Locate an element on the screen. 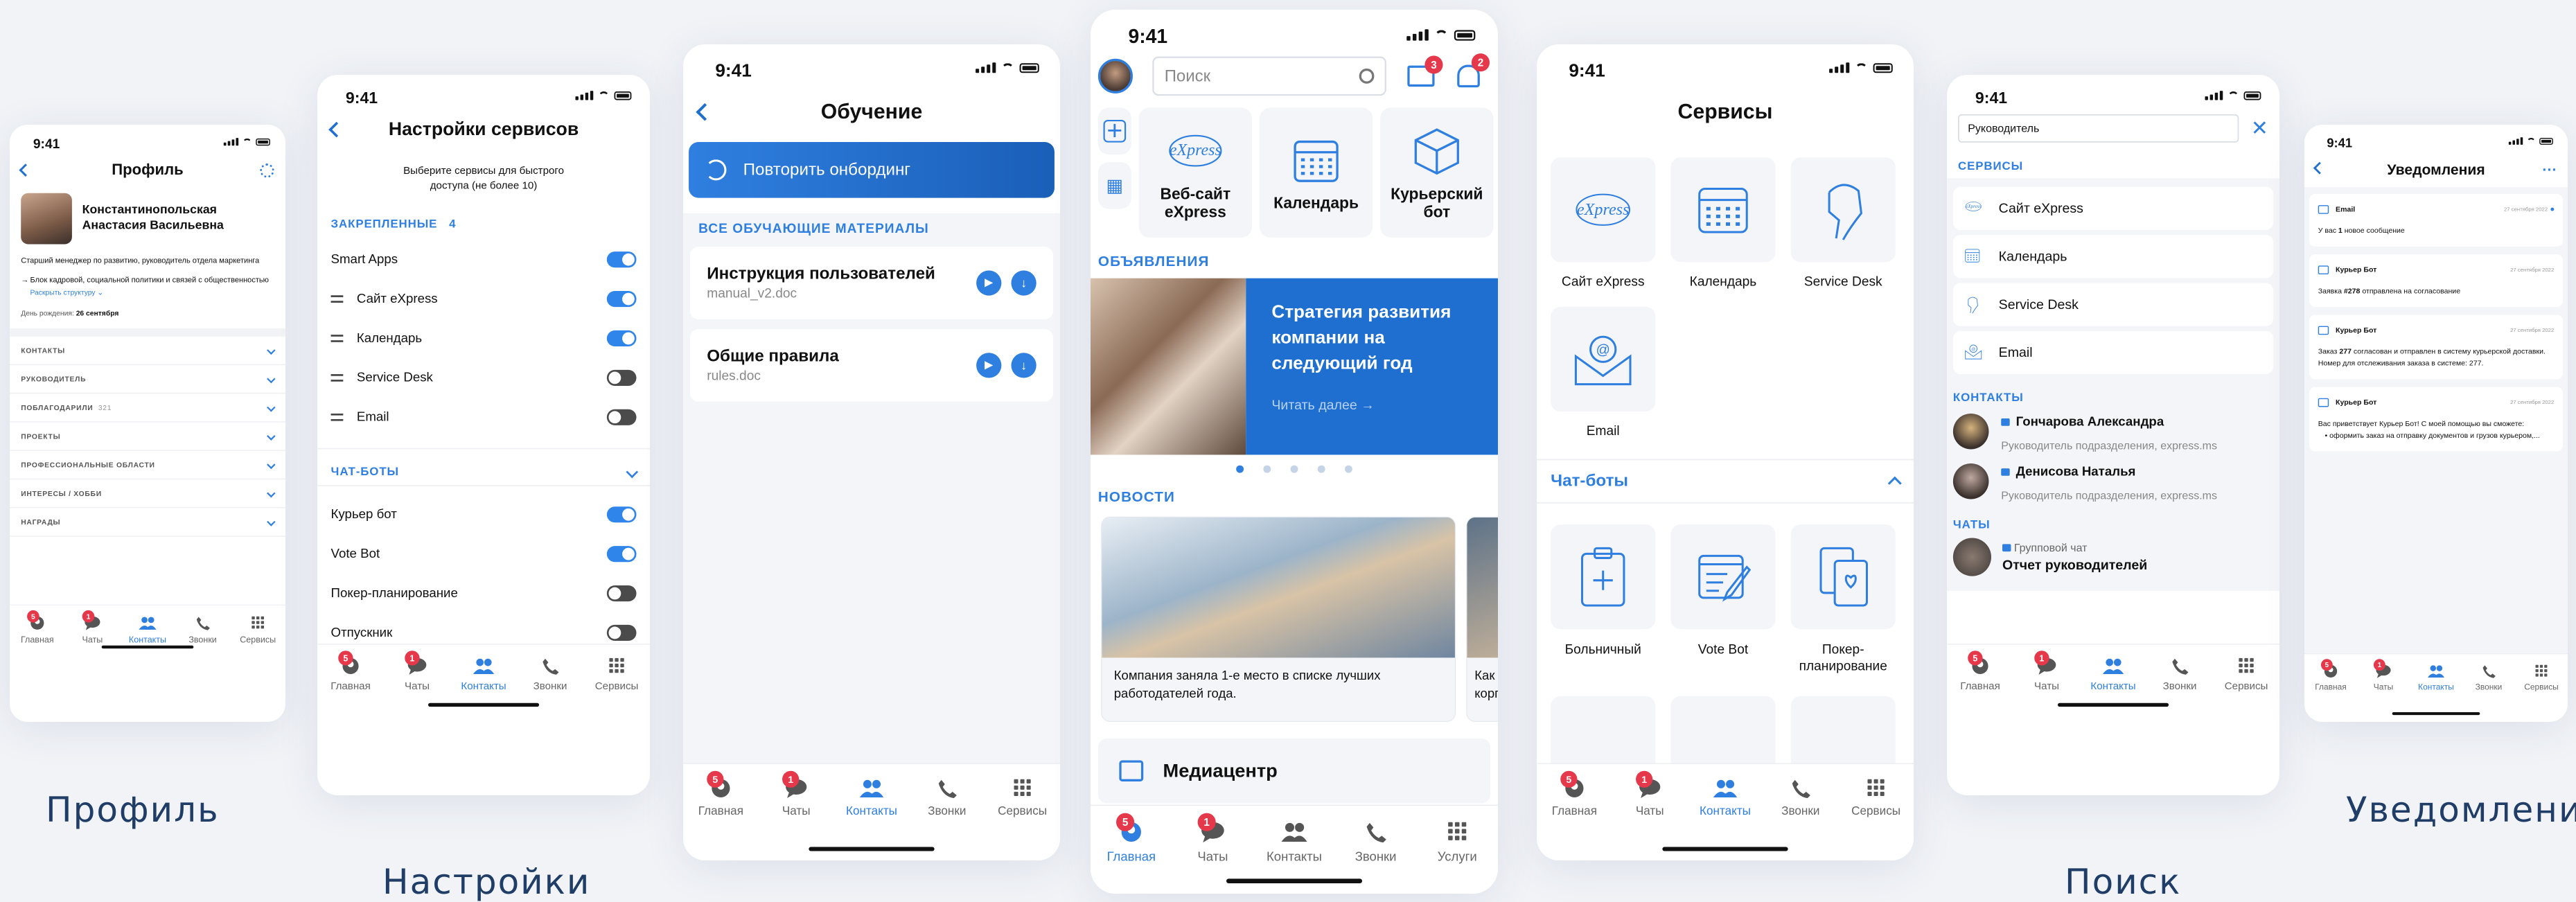  quick-tile-box: Курьерский бот is located at coordinates (1437, 172).